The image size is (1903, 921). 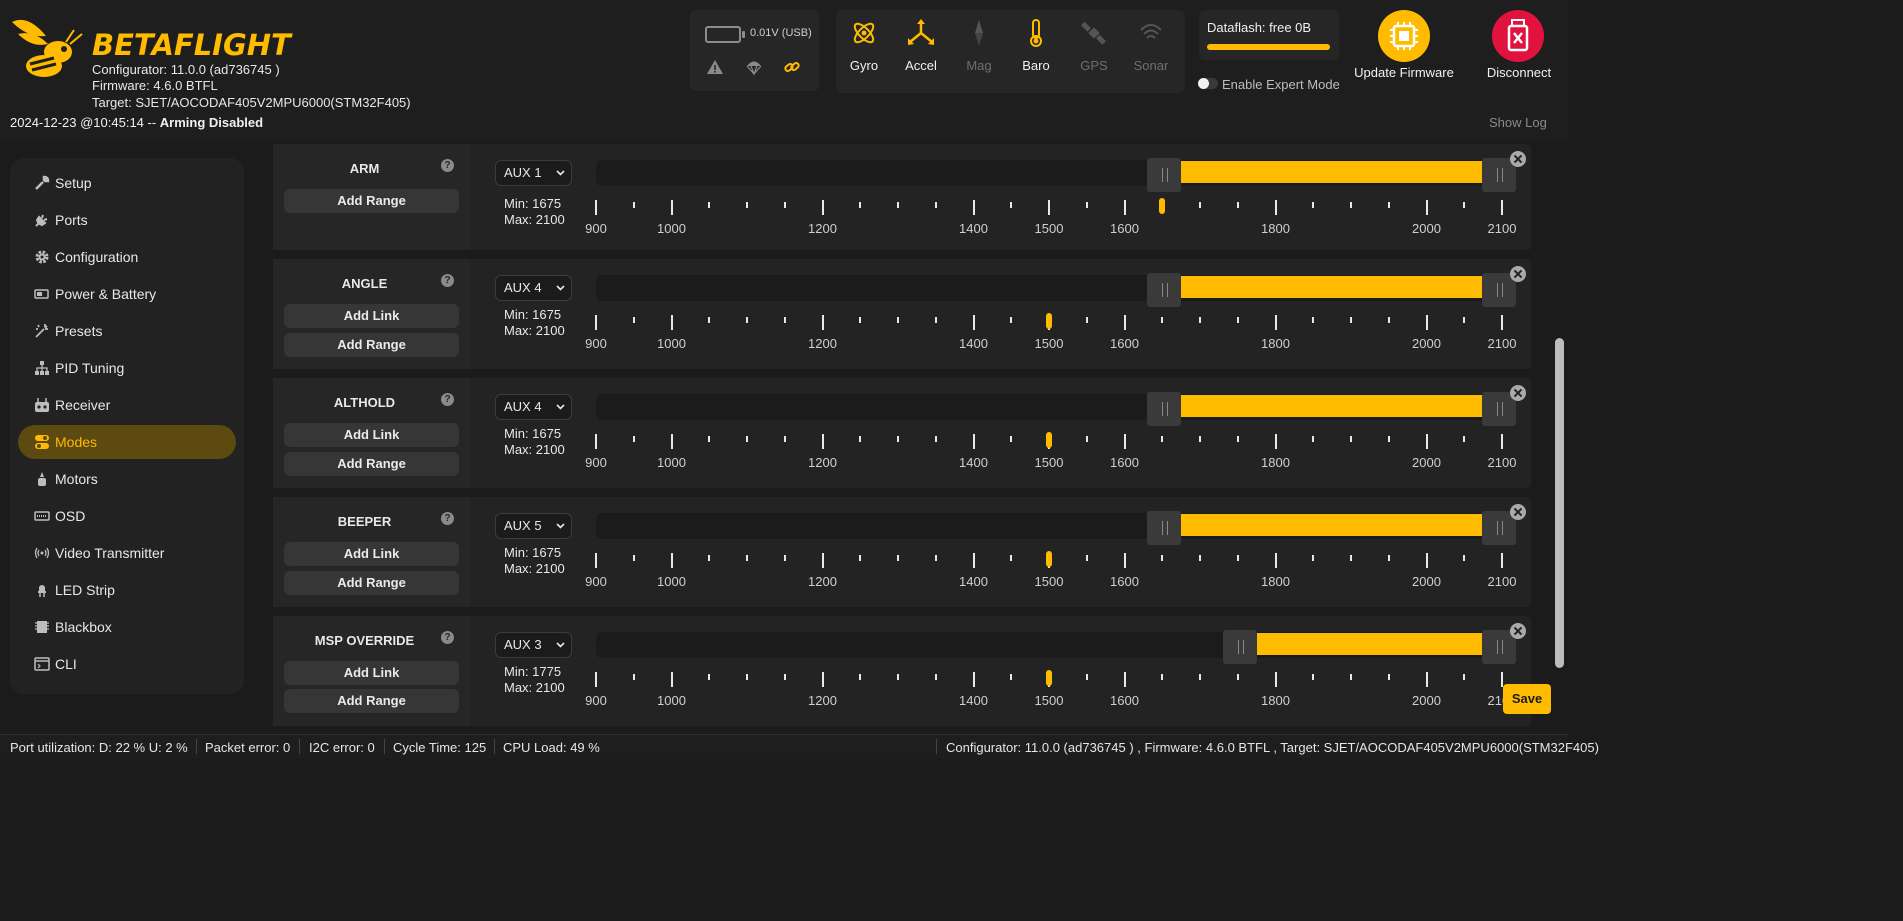 What do you see at coordinates (127, 442) in the screenshot?
I see `sidebar-item-modes: Modes` at bounding box center [127, 442].